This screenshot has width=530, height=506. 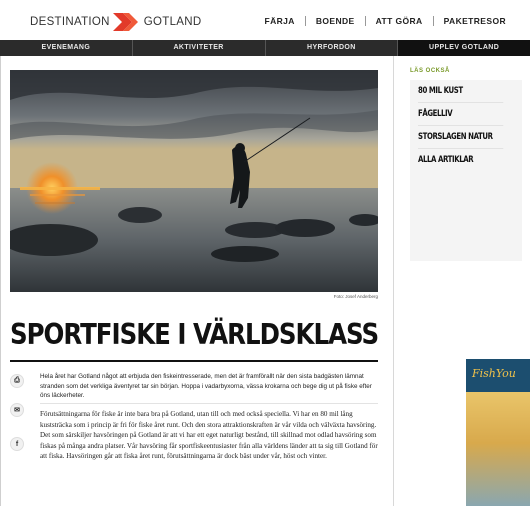 What do you see at coordinates (334, 21) in the screenshot?
I see `topnav-item-boende: BOENDE` at bounding box center [334, 21].